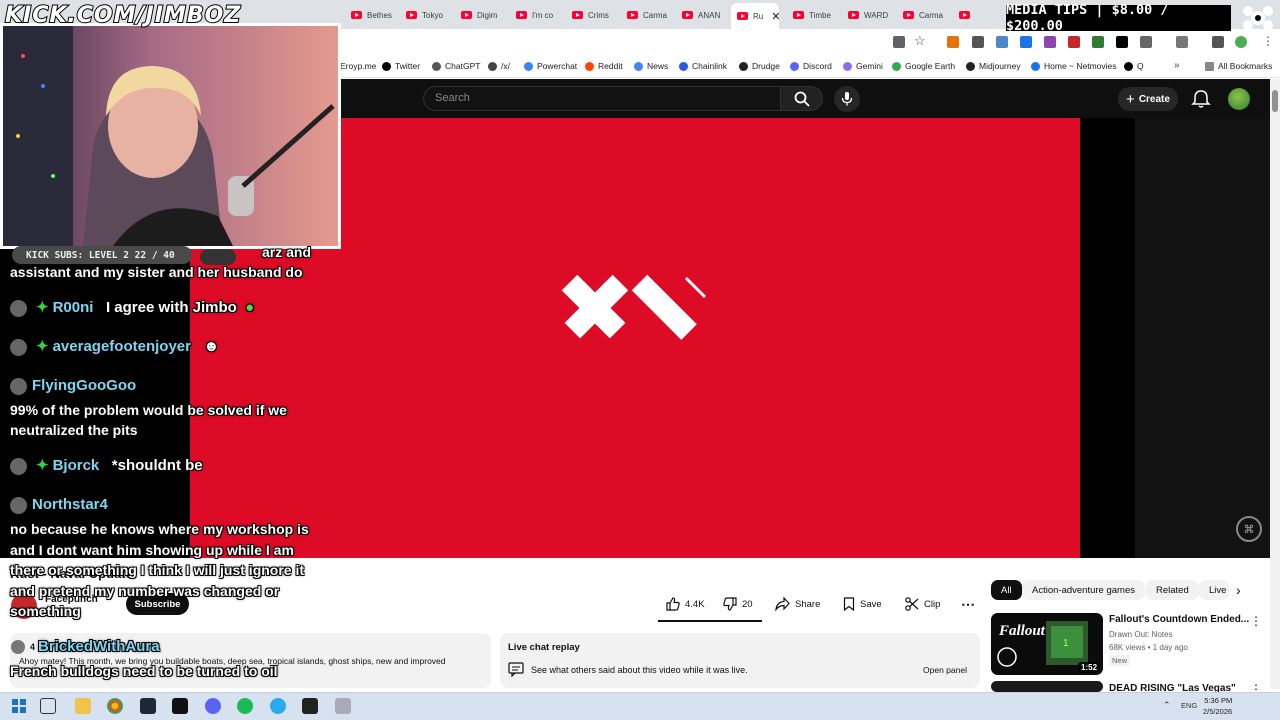 This screenshot has height=720, width=1280. What do you see at coordinates (245, 706) in the screenshot?
I see `spotify-icon` at bounding box center [245, 706].